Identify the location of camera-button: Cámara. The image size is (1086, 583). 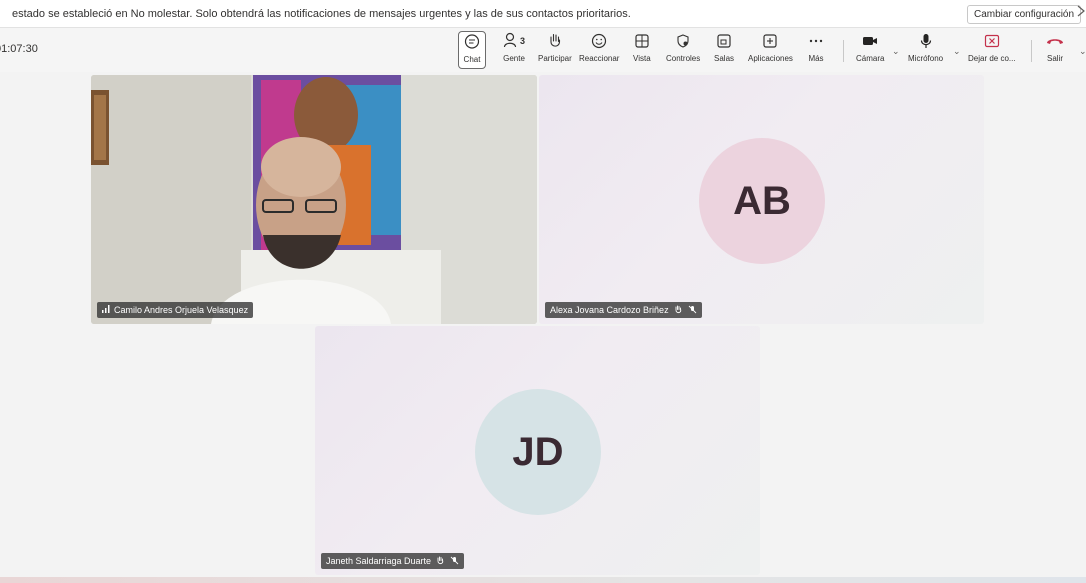
(870, 50).